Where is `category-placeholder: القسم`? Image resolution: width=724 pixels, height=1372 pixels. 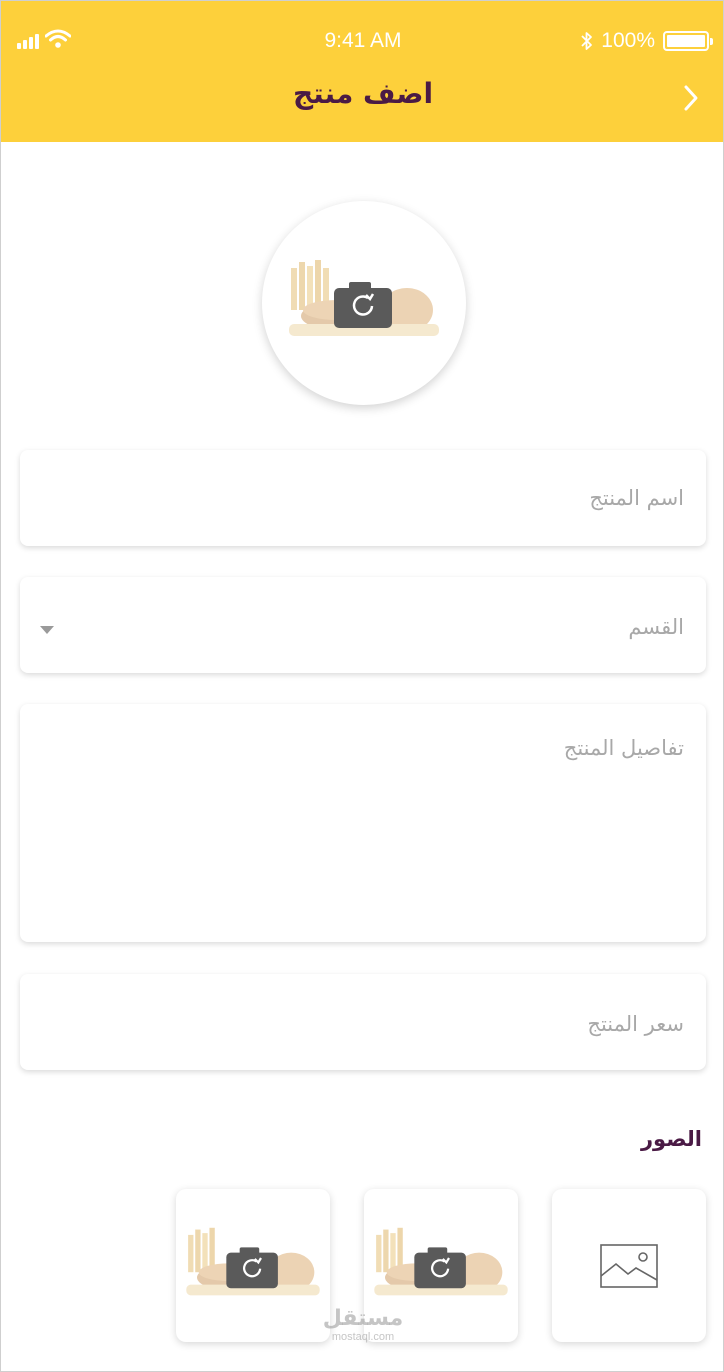 category-placeholder: القسم is located at coordinates (656, 627).